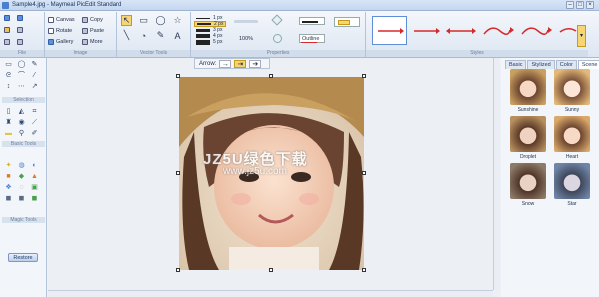  What do you see at coordinates (8, 112) in the screenshot?
I see `eraser-icon: ▯` at bounding box center [8, 112].